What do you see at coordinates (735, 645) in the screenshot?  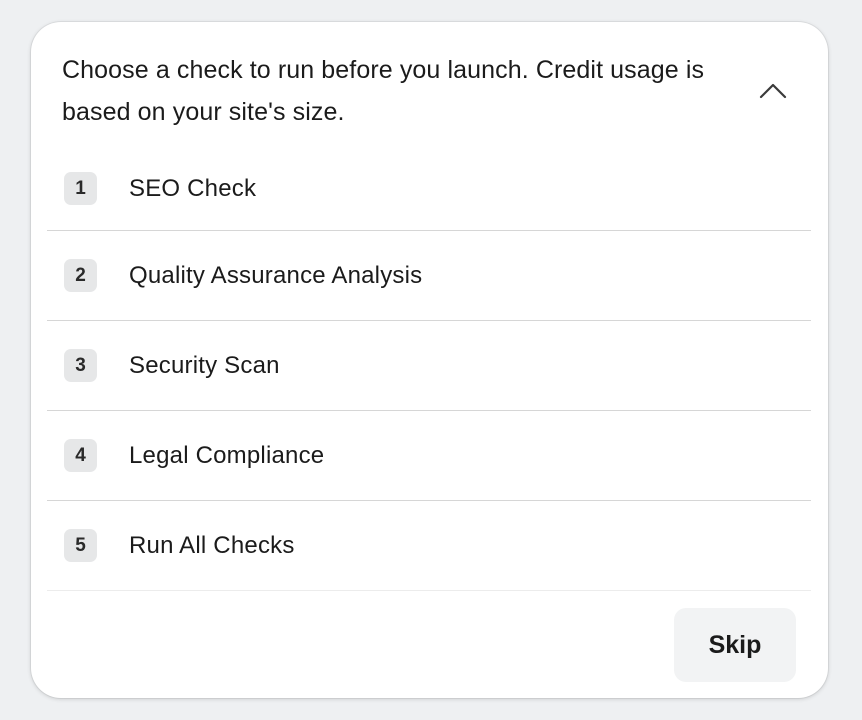 I see `skip-button: Skip` at bounding box center [735, 645].